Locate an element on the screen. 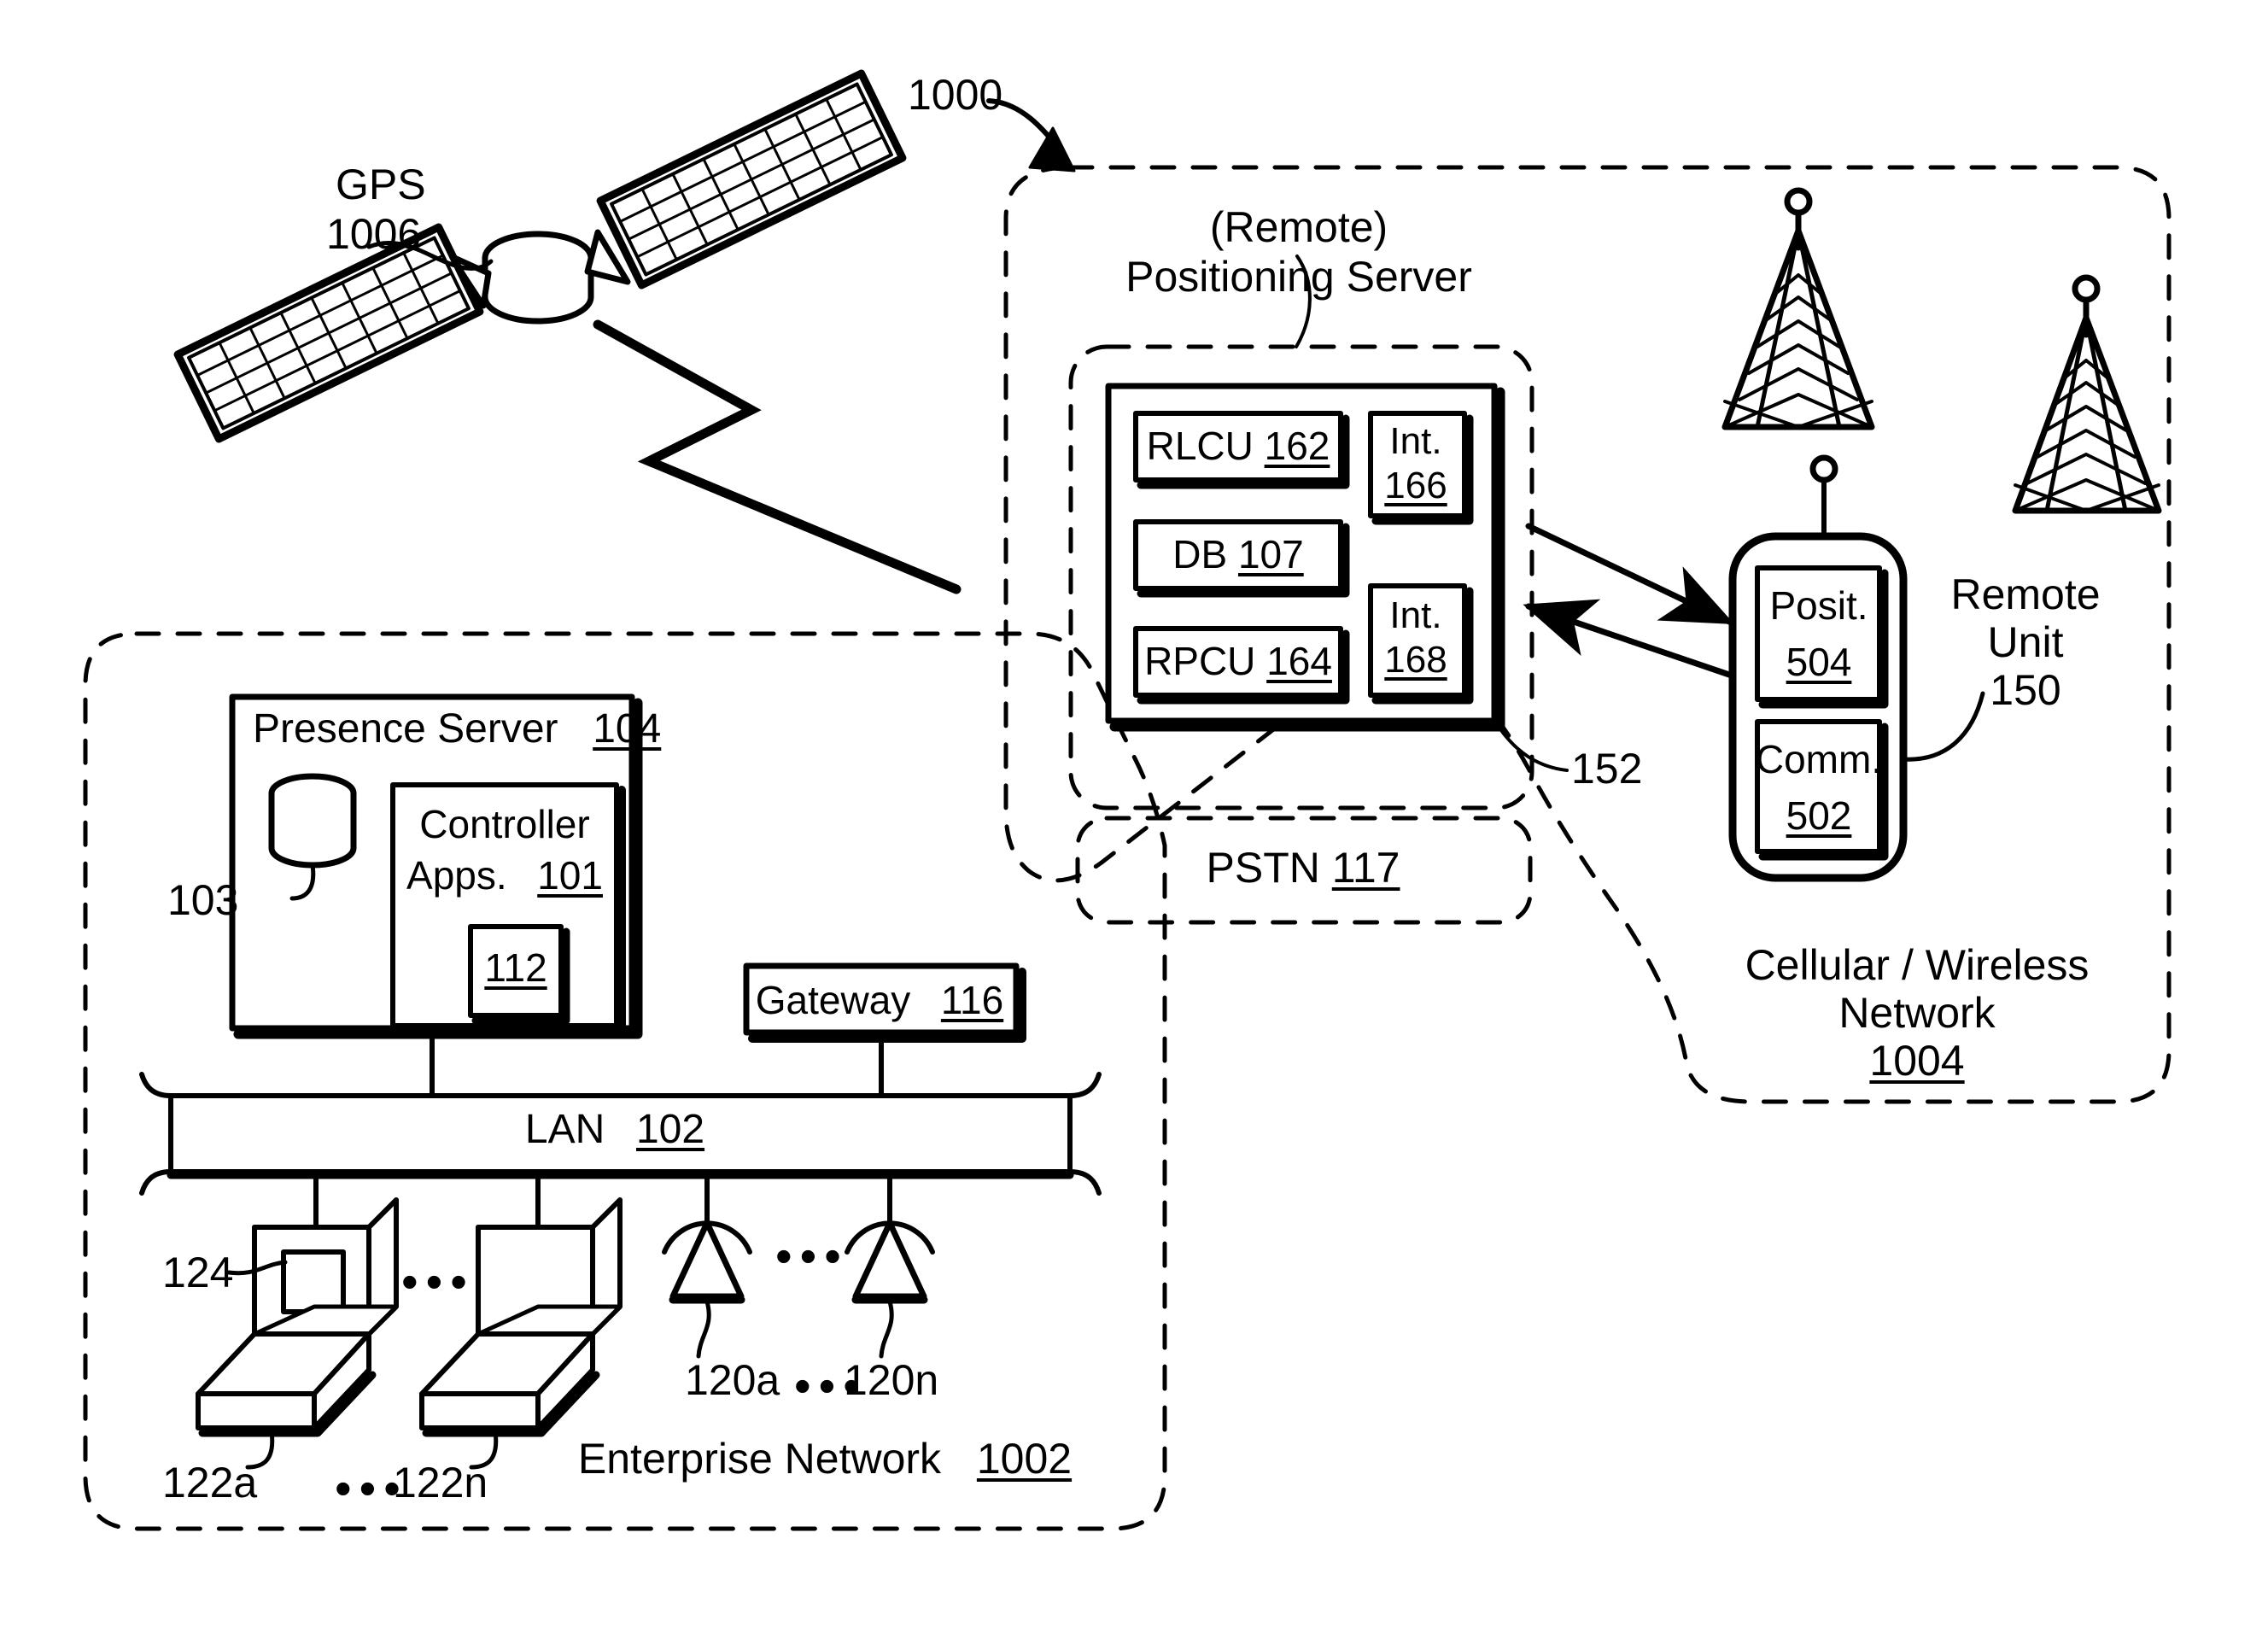  cellular-network-line1: Cellular / Wireless is located at coordinates (1917, 965).